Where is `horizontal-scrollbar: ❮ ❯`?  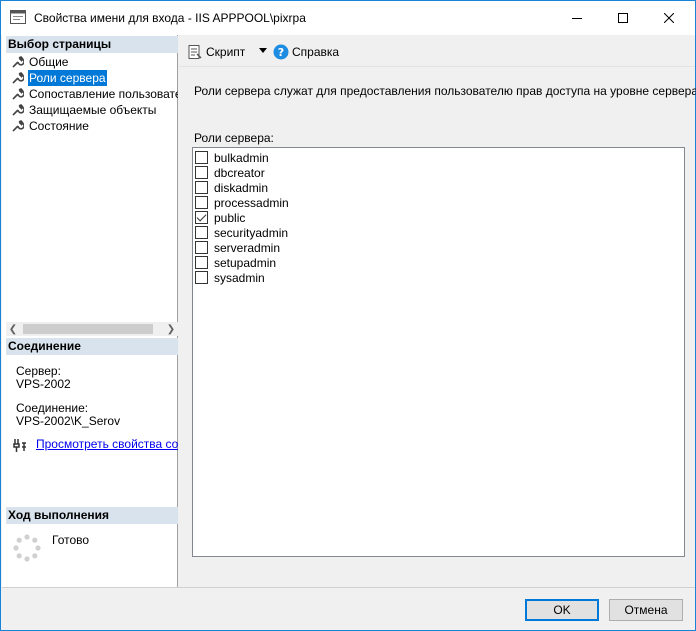 horizontal-scrollbar: ❮ ❯ is located at coordinates (92, 329).